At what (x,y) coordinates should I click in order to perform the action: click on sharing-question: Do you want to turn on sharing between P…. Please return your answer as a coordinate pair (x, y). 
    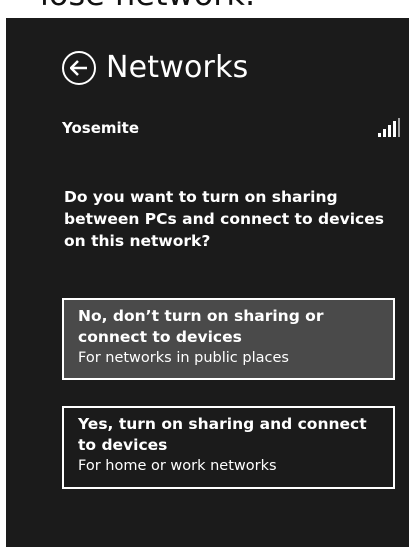
    Looking at the image, I should click on (224, 219).